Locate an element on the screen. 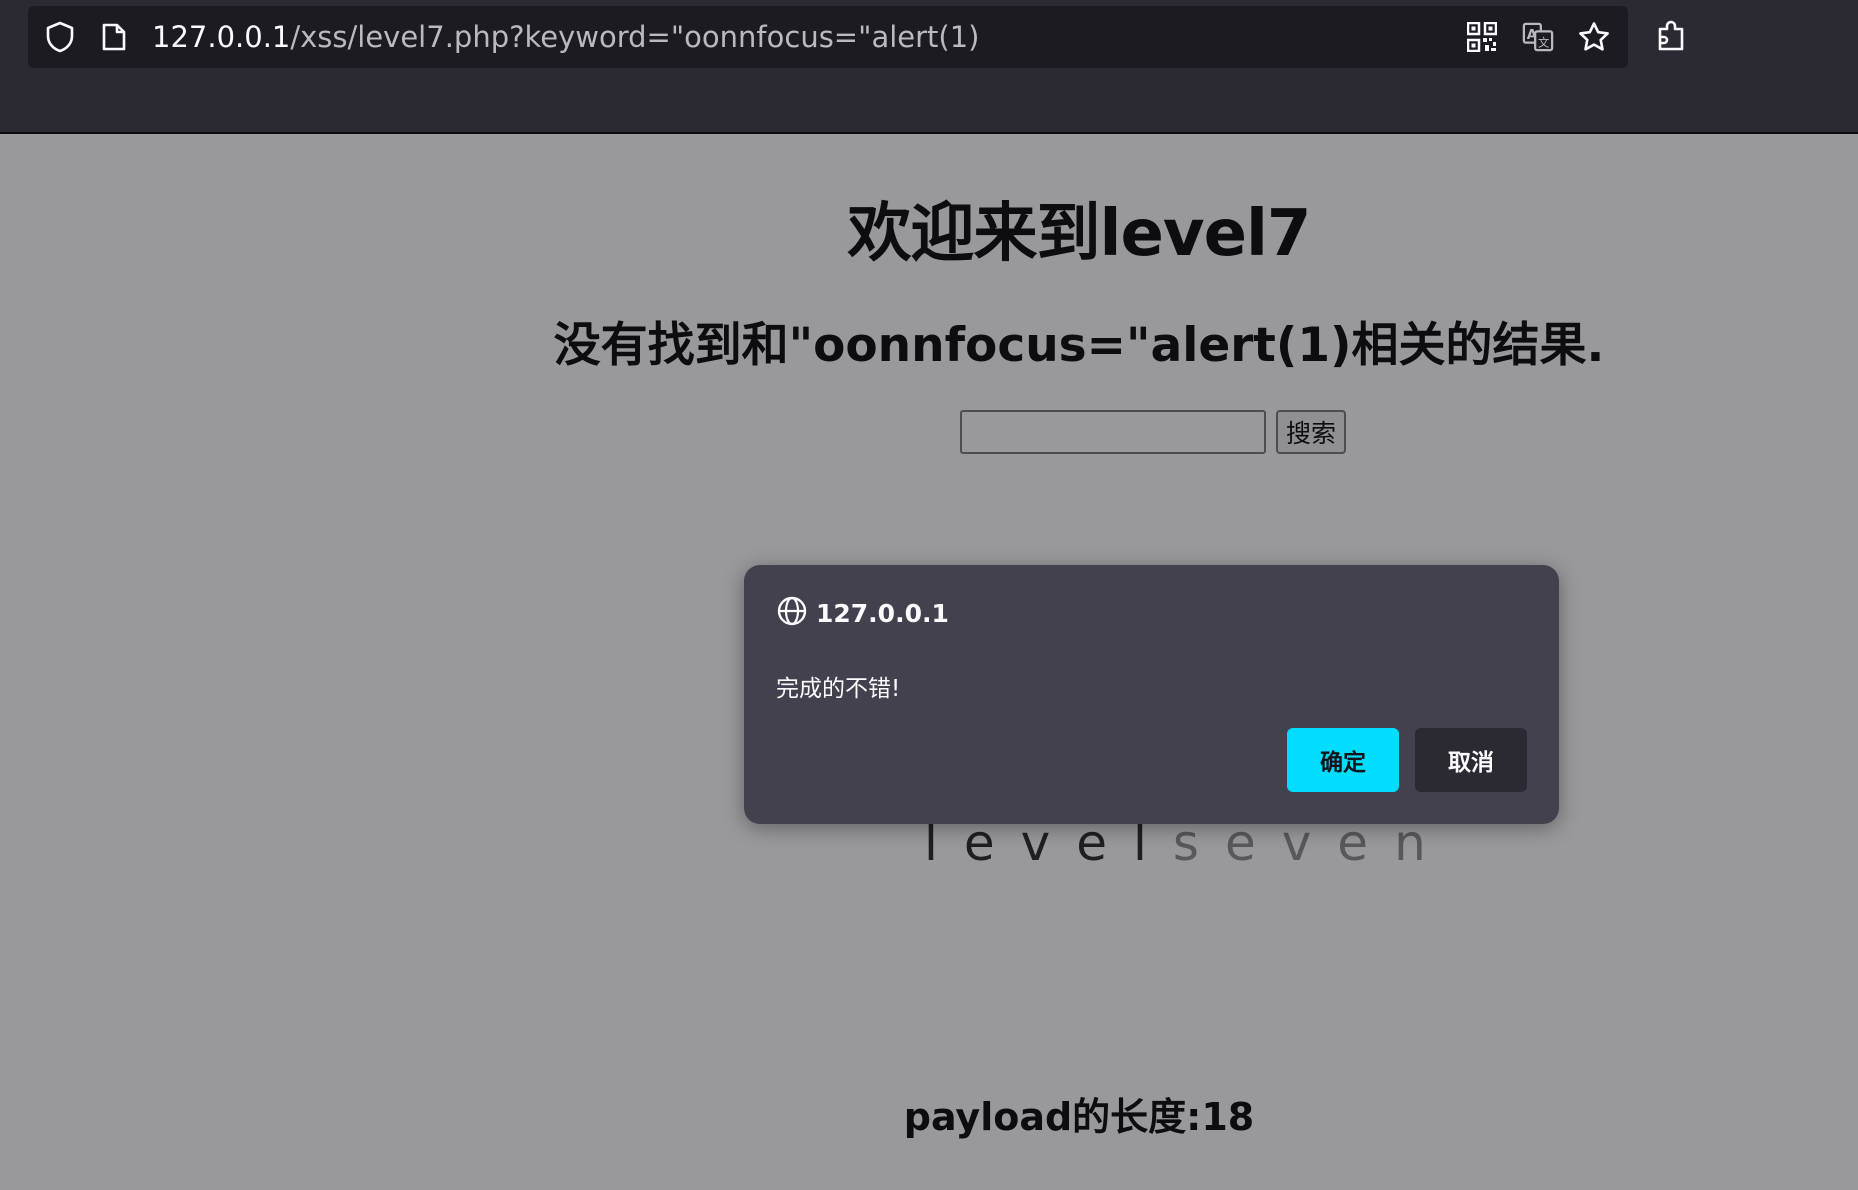 The height and width of the screenshot is (1190, 1858). globe-icon is located at coordinates (792, 613).